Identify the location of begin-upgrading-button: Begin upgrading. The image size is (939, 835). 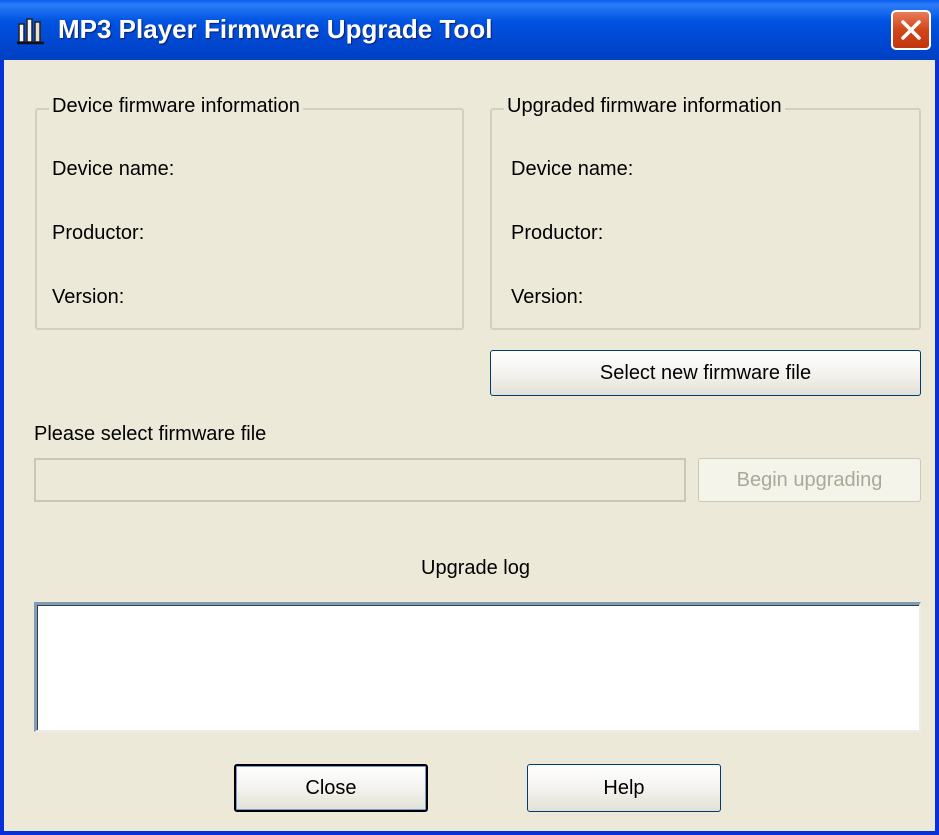
(809, 480).